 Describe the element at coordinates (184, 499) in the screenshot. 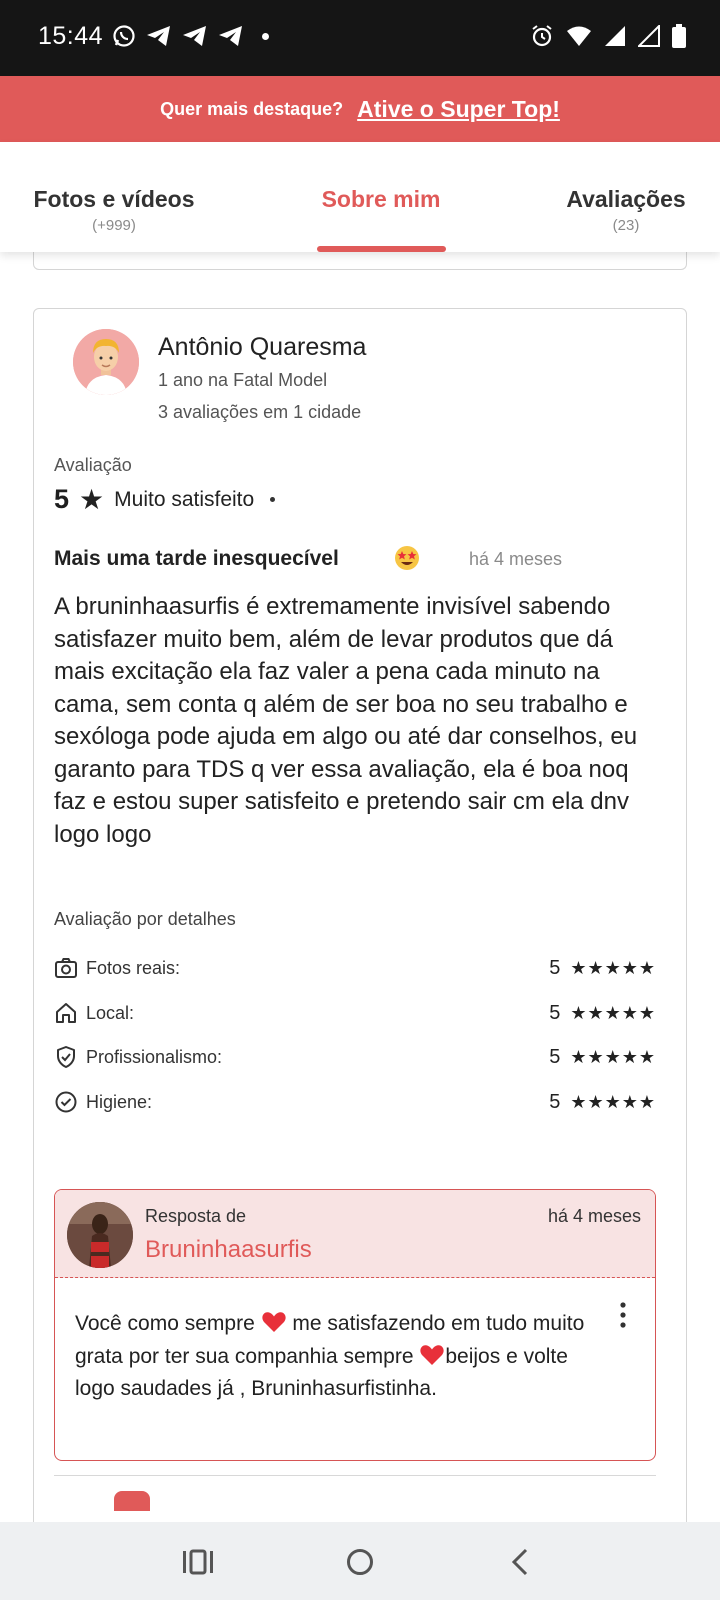

I see `rating-text: Muito satisfeito` at that location.